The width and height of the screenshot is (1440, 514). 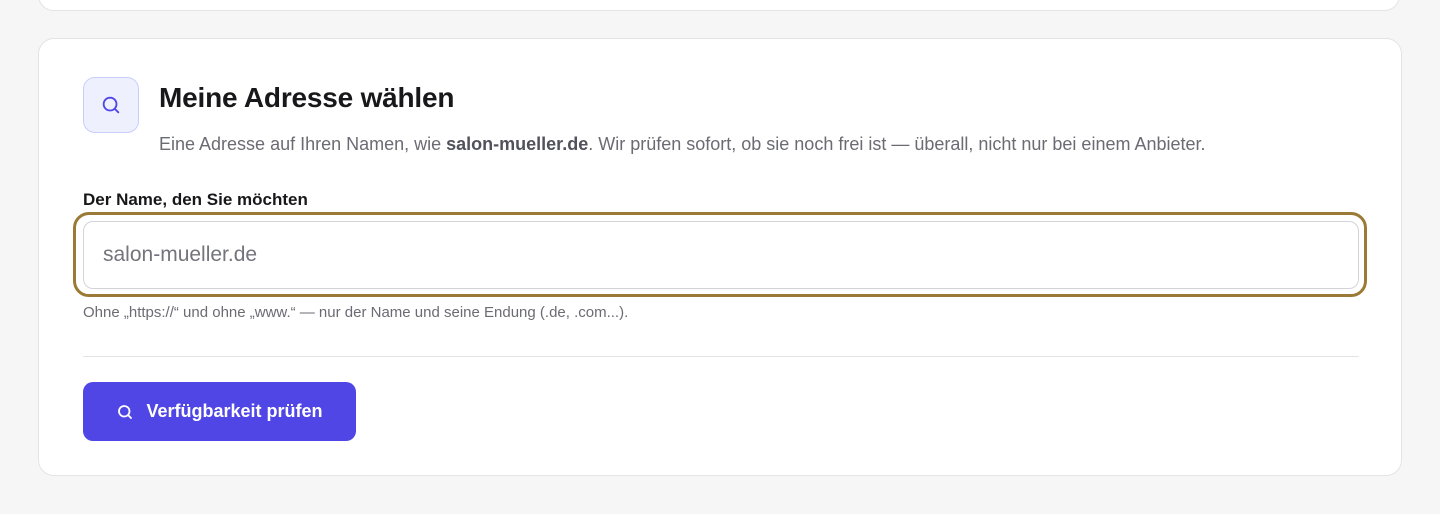 What do you see at coordinates (303, 144) in the screenshot?
I see `description-text-start: Eine Adresse auf Ihren Namen, wie` at bounding box center [303, 144].